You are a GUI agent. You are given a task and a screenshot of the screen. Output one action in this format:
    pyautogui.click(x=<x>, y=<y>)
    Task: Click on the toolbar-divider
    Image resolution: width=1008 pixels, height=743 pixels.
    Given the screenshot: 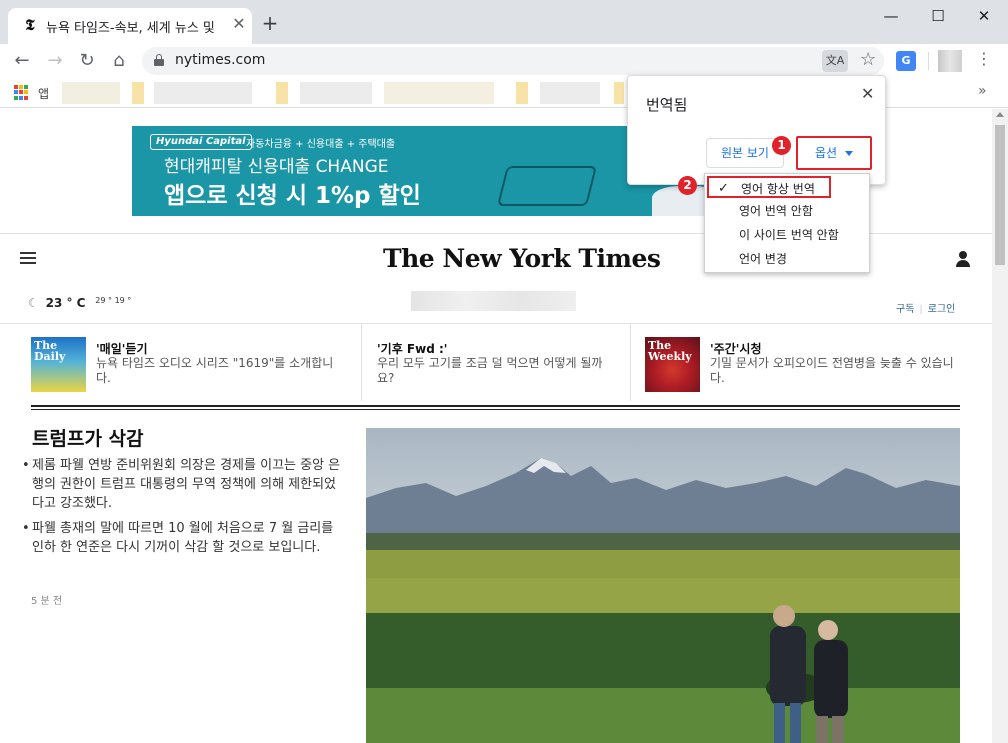 What is the action you would take?
    pyautogui.click(x=928, y=61)
    